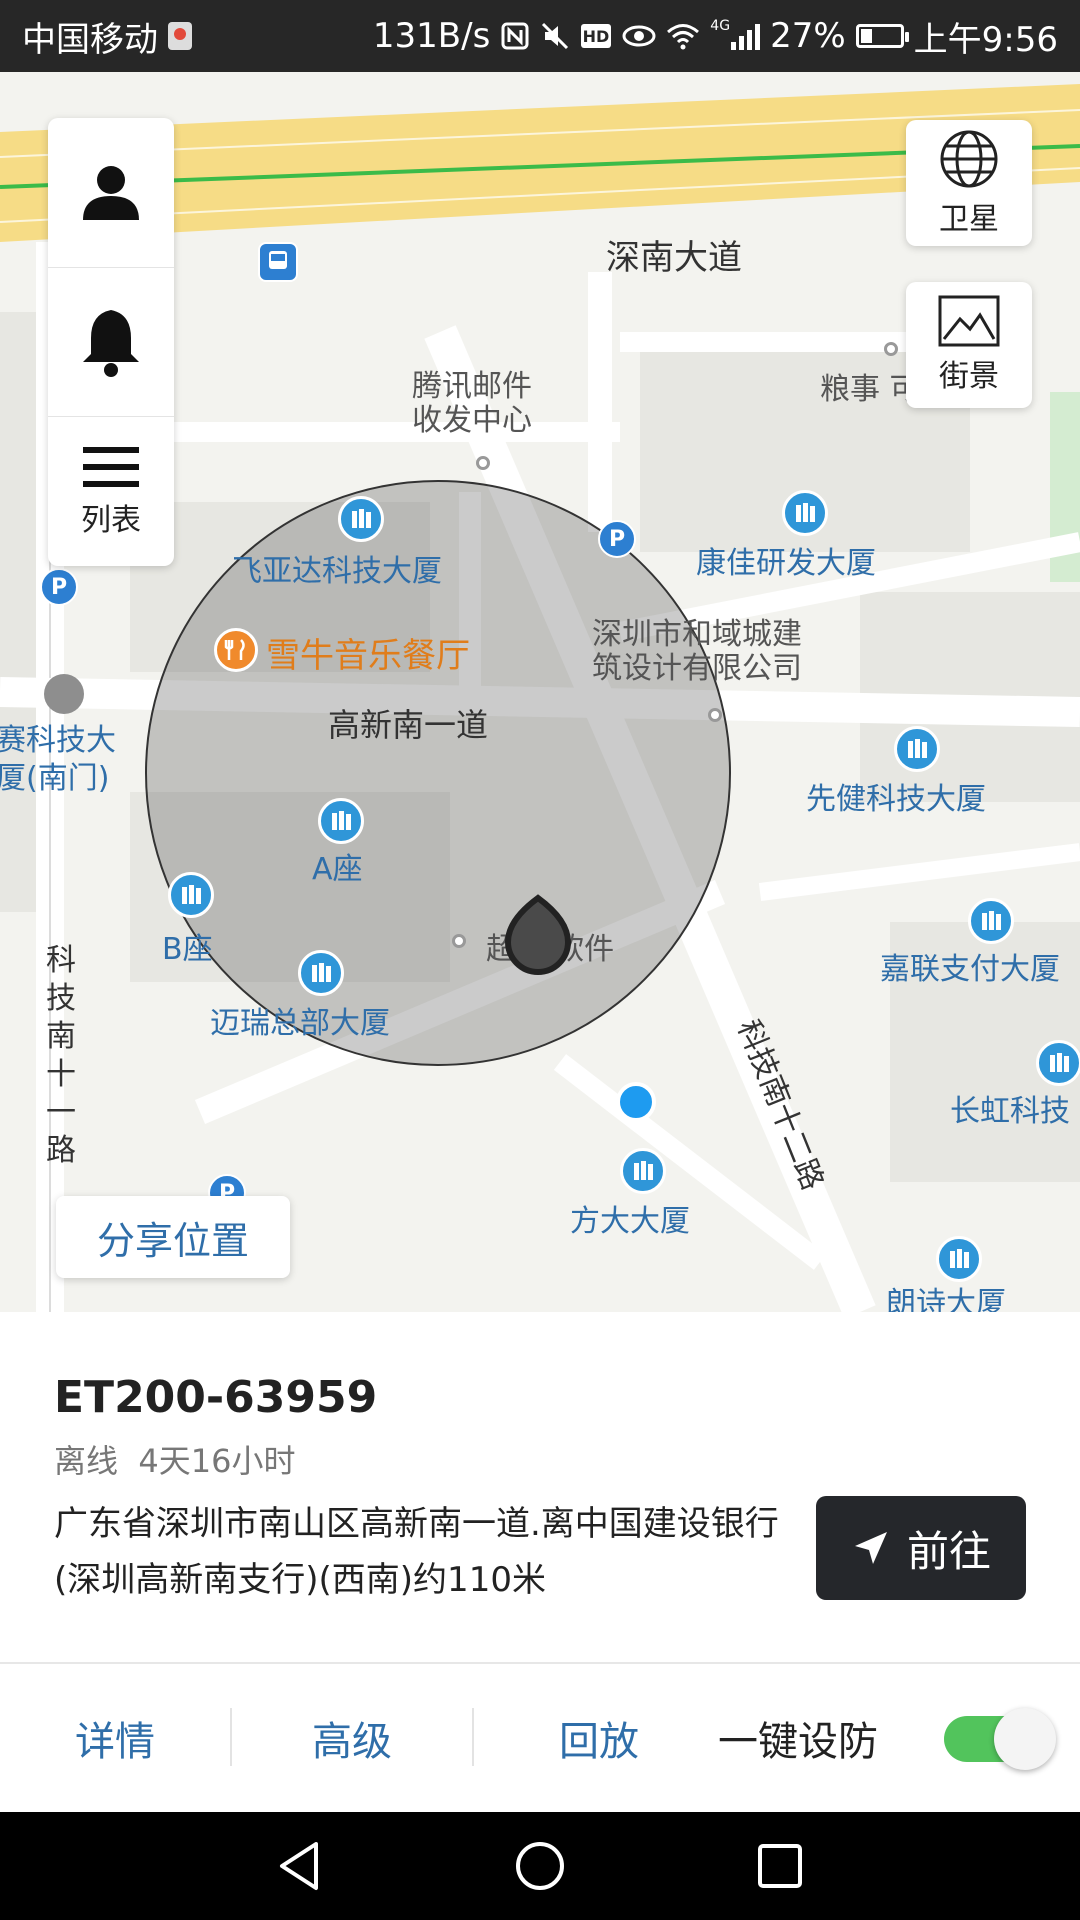 Image resolution: width=1080 pixels, height=1920 pixels. I want to click on offline-duration: 4天16小时, so click(217, 1461).